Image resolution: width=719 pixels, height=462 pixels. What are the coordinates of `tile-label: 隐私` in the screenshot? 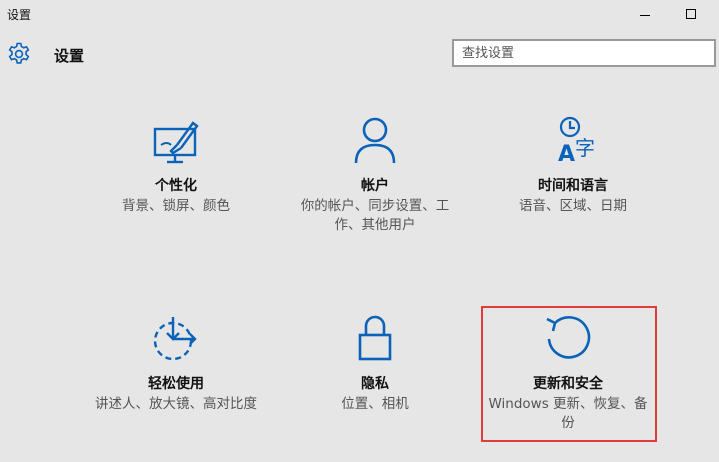 It's located at (375, 384).